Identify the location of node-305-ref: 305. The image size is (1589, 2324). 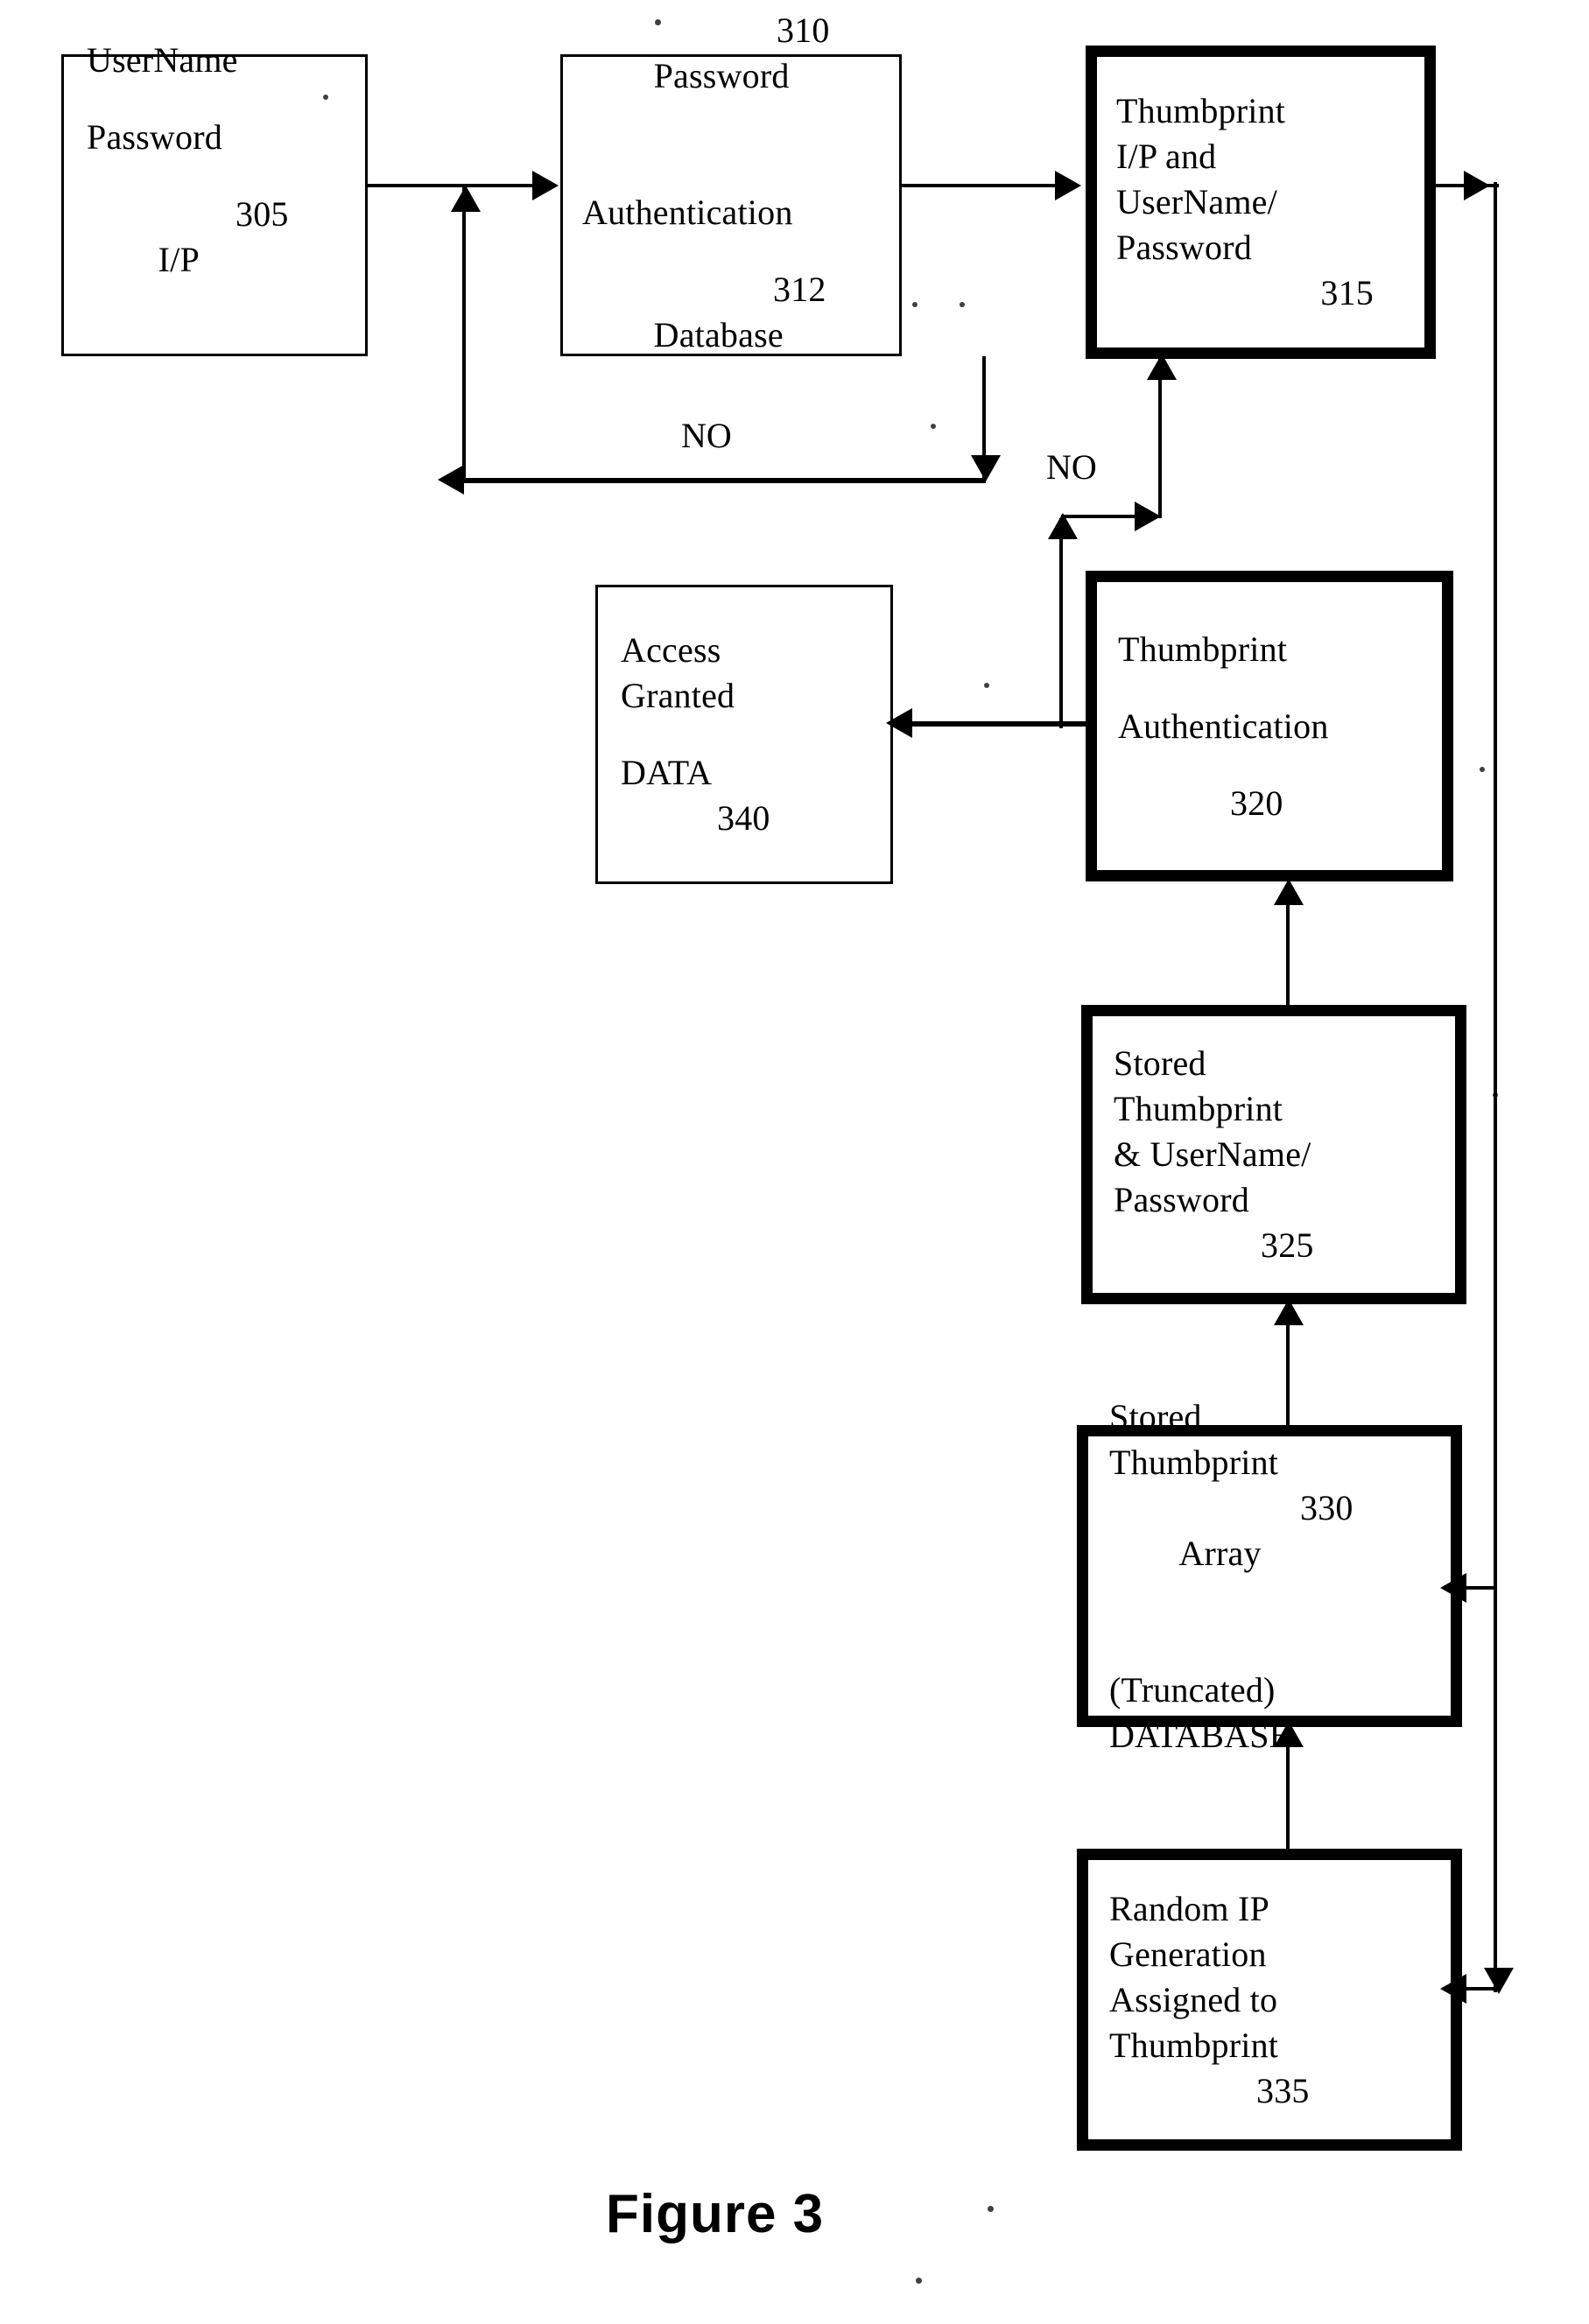
(262, 214).